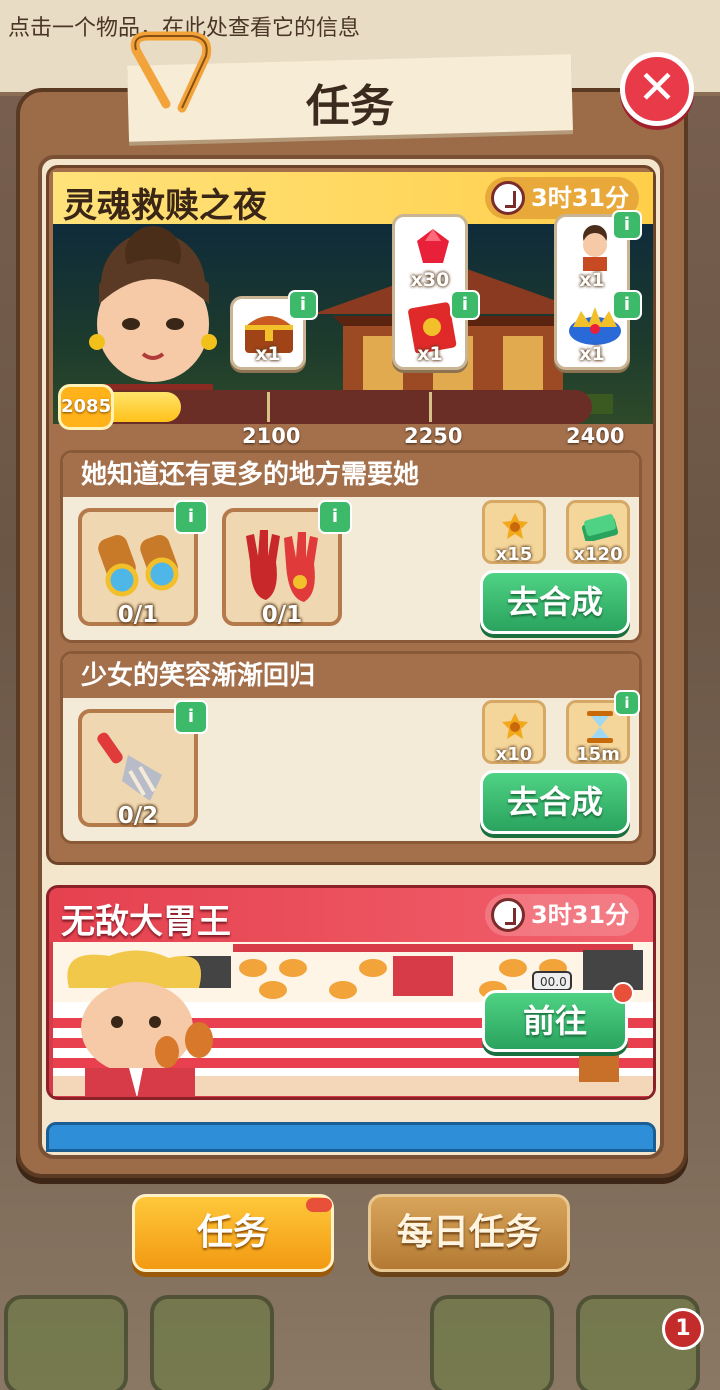 The height and width of the screenshot is (1390, 720). I want to click on tab-daily-tasks: 每日任务, so click(469, 1233).